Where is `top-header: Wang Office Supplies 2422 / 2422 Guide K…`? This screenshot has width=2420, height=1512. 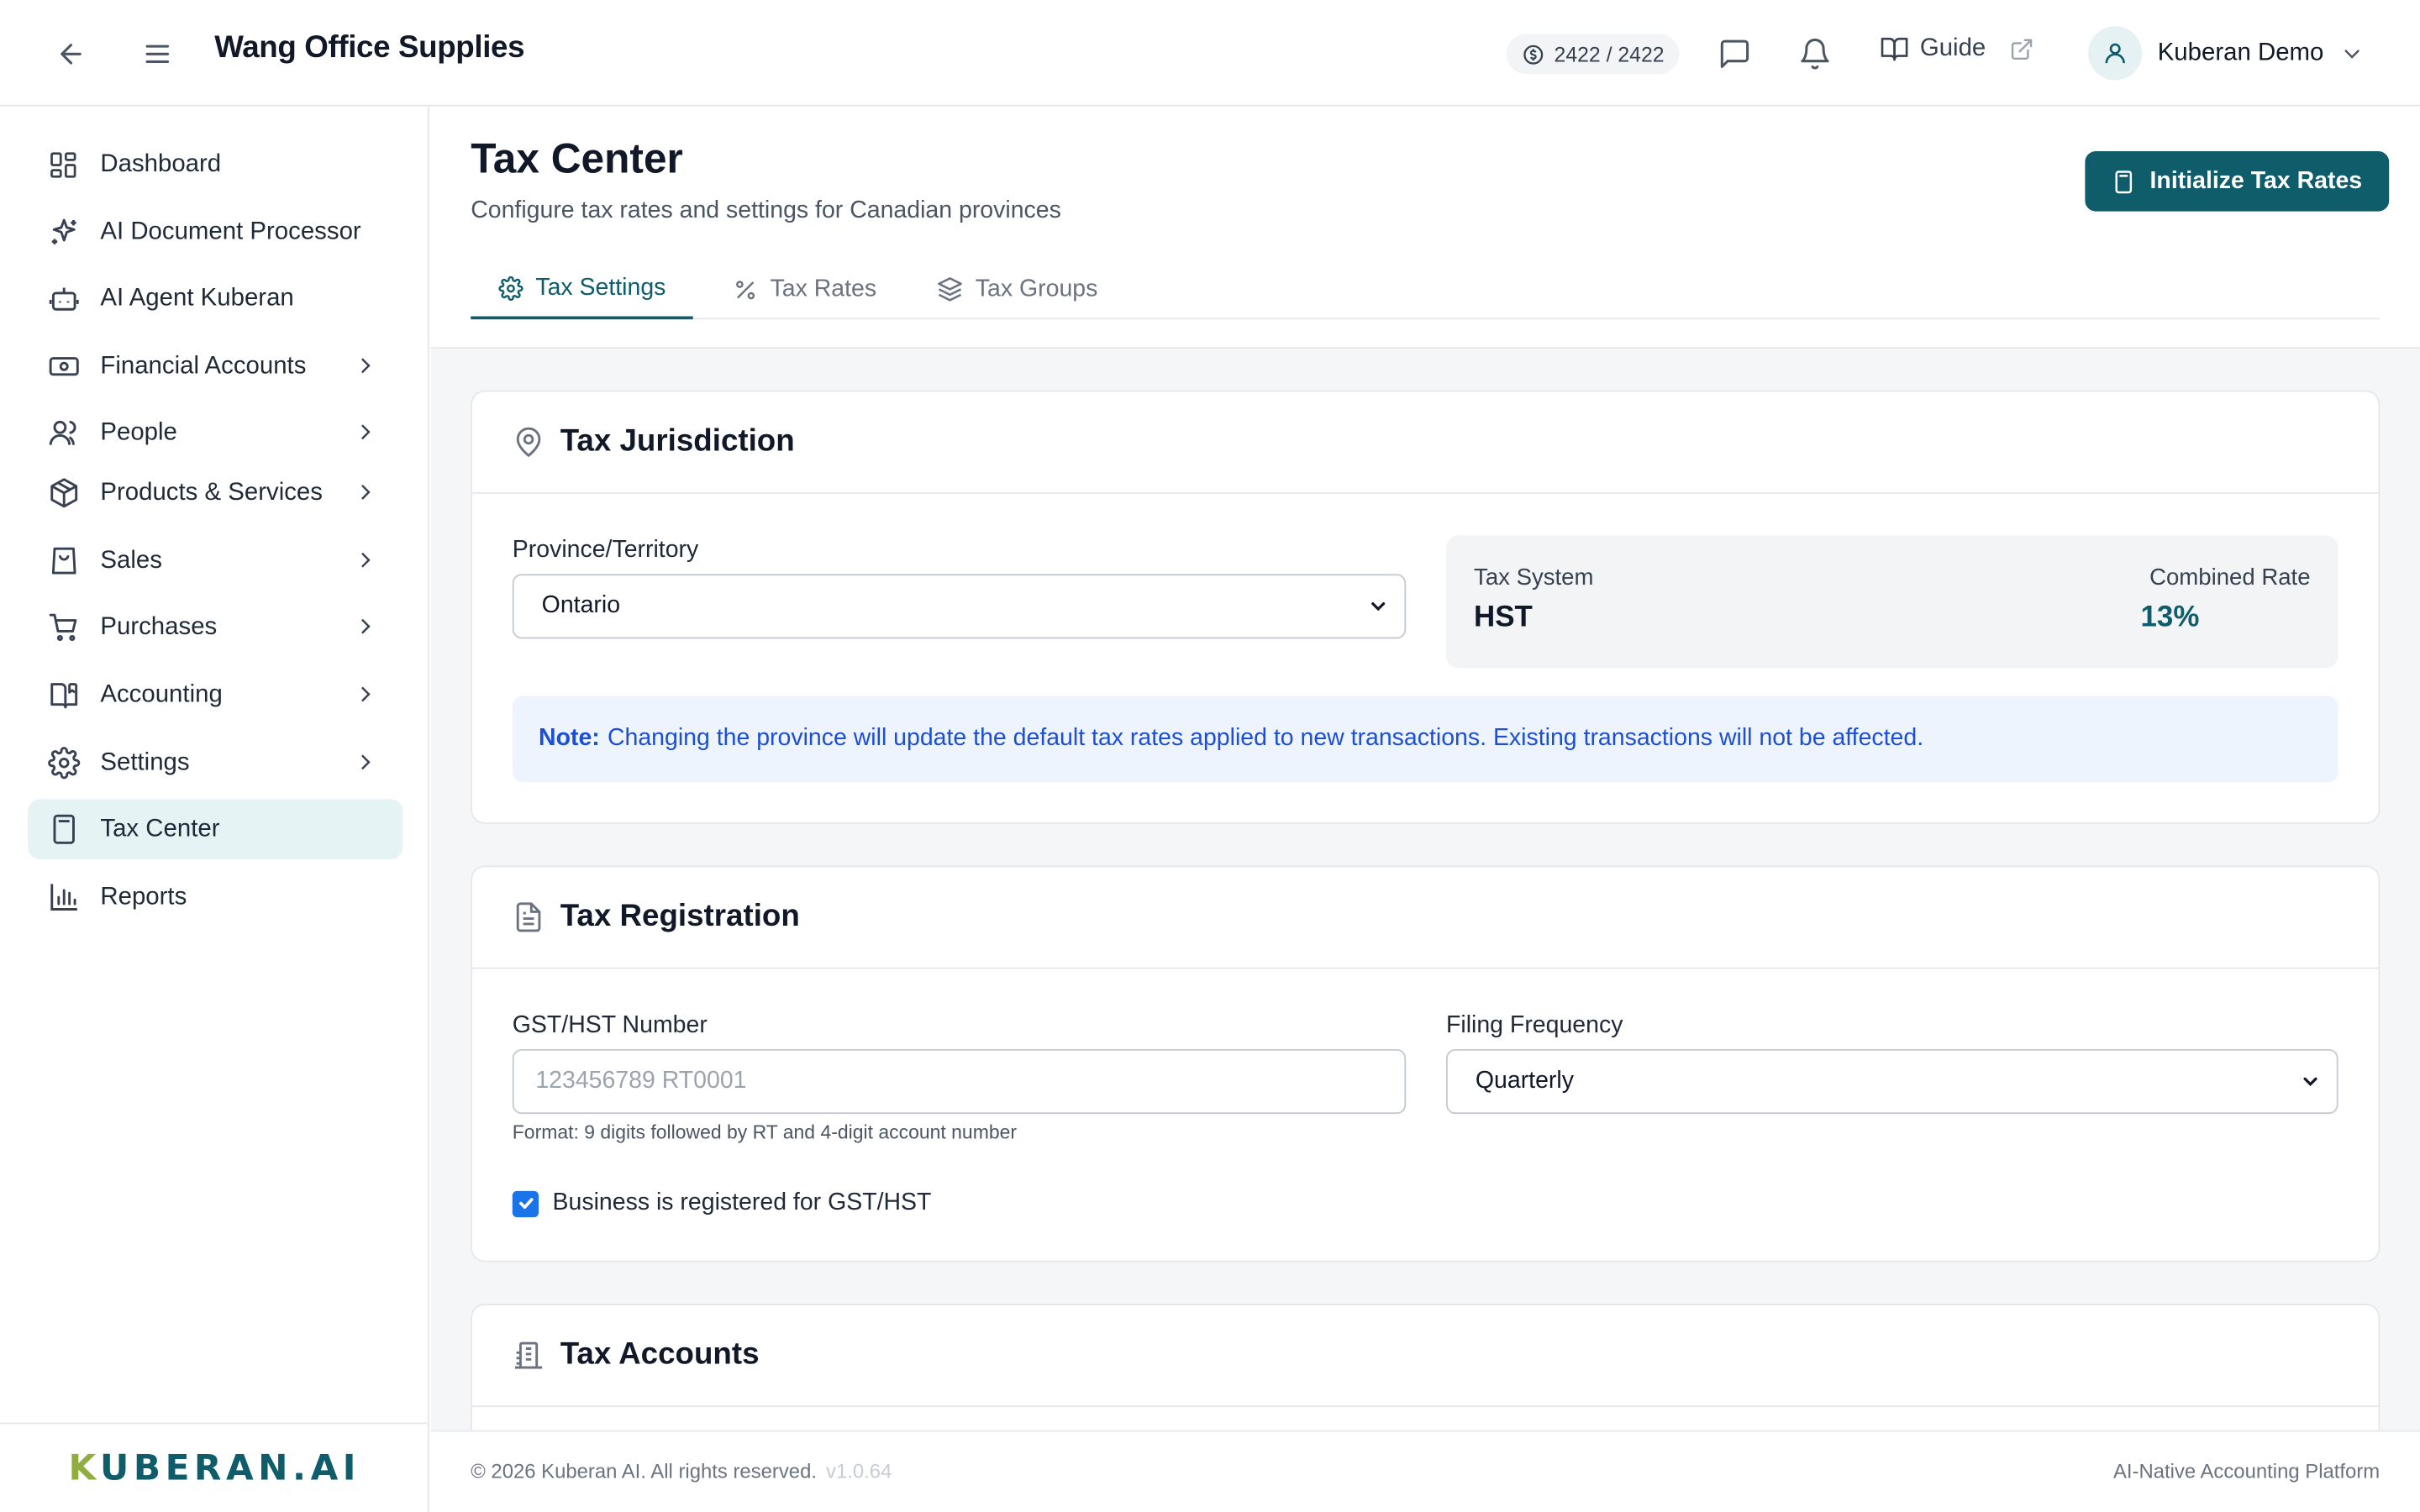 top-header: Wang Office Supplies 2422 / 2422 Guide K… is located at coordinates (1210, 53).